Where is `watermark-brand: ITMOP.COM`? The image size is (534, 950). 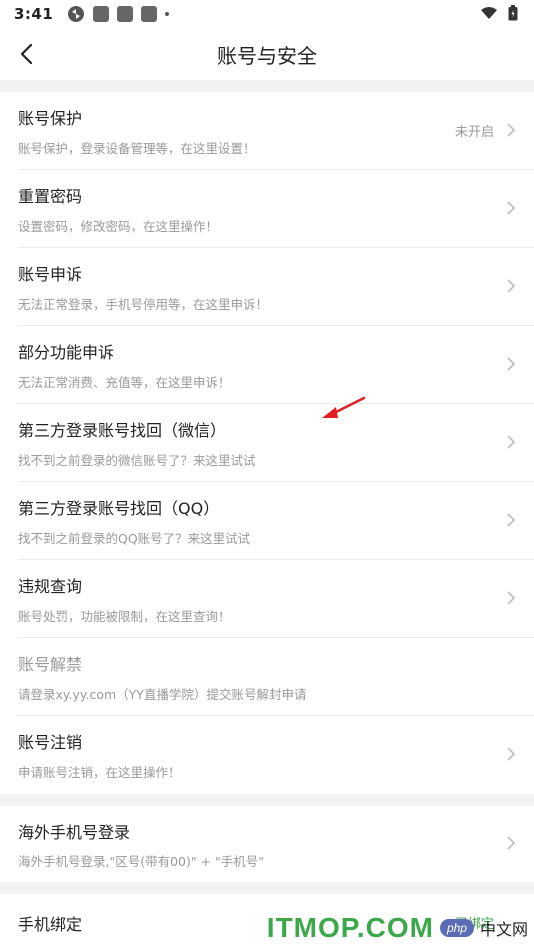 watermark-brand: ITMOP.COM is located at coordinates (350, 927).